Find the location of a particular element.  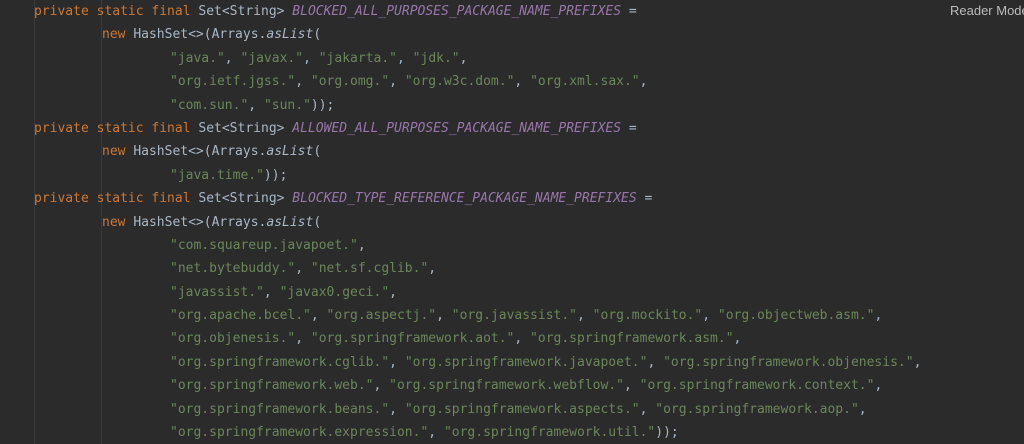

code-token: "net.bytebuddy." is located at coordinates (233, 269).